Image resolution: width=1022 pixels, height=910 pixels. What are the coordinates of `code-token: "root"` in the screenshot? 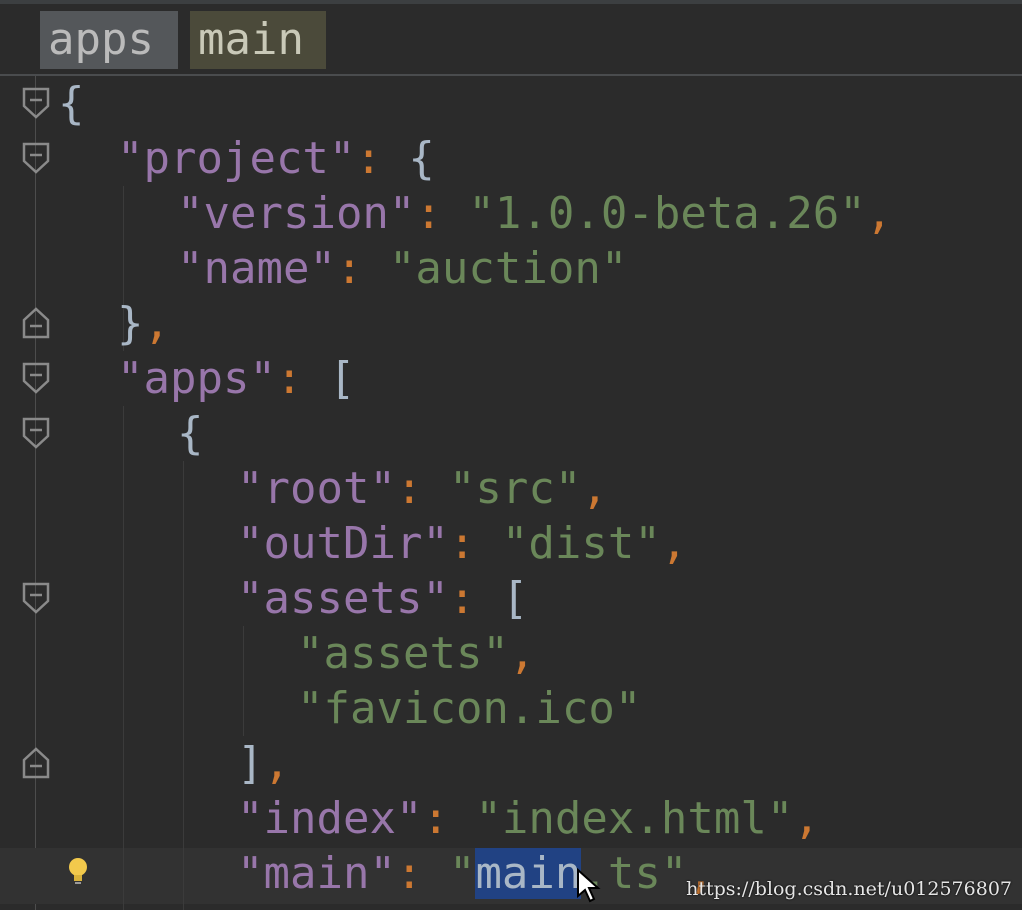 It's located at (316, 488).